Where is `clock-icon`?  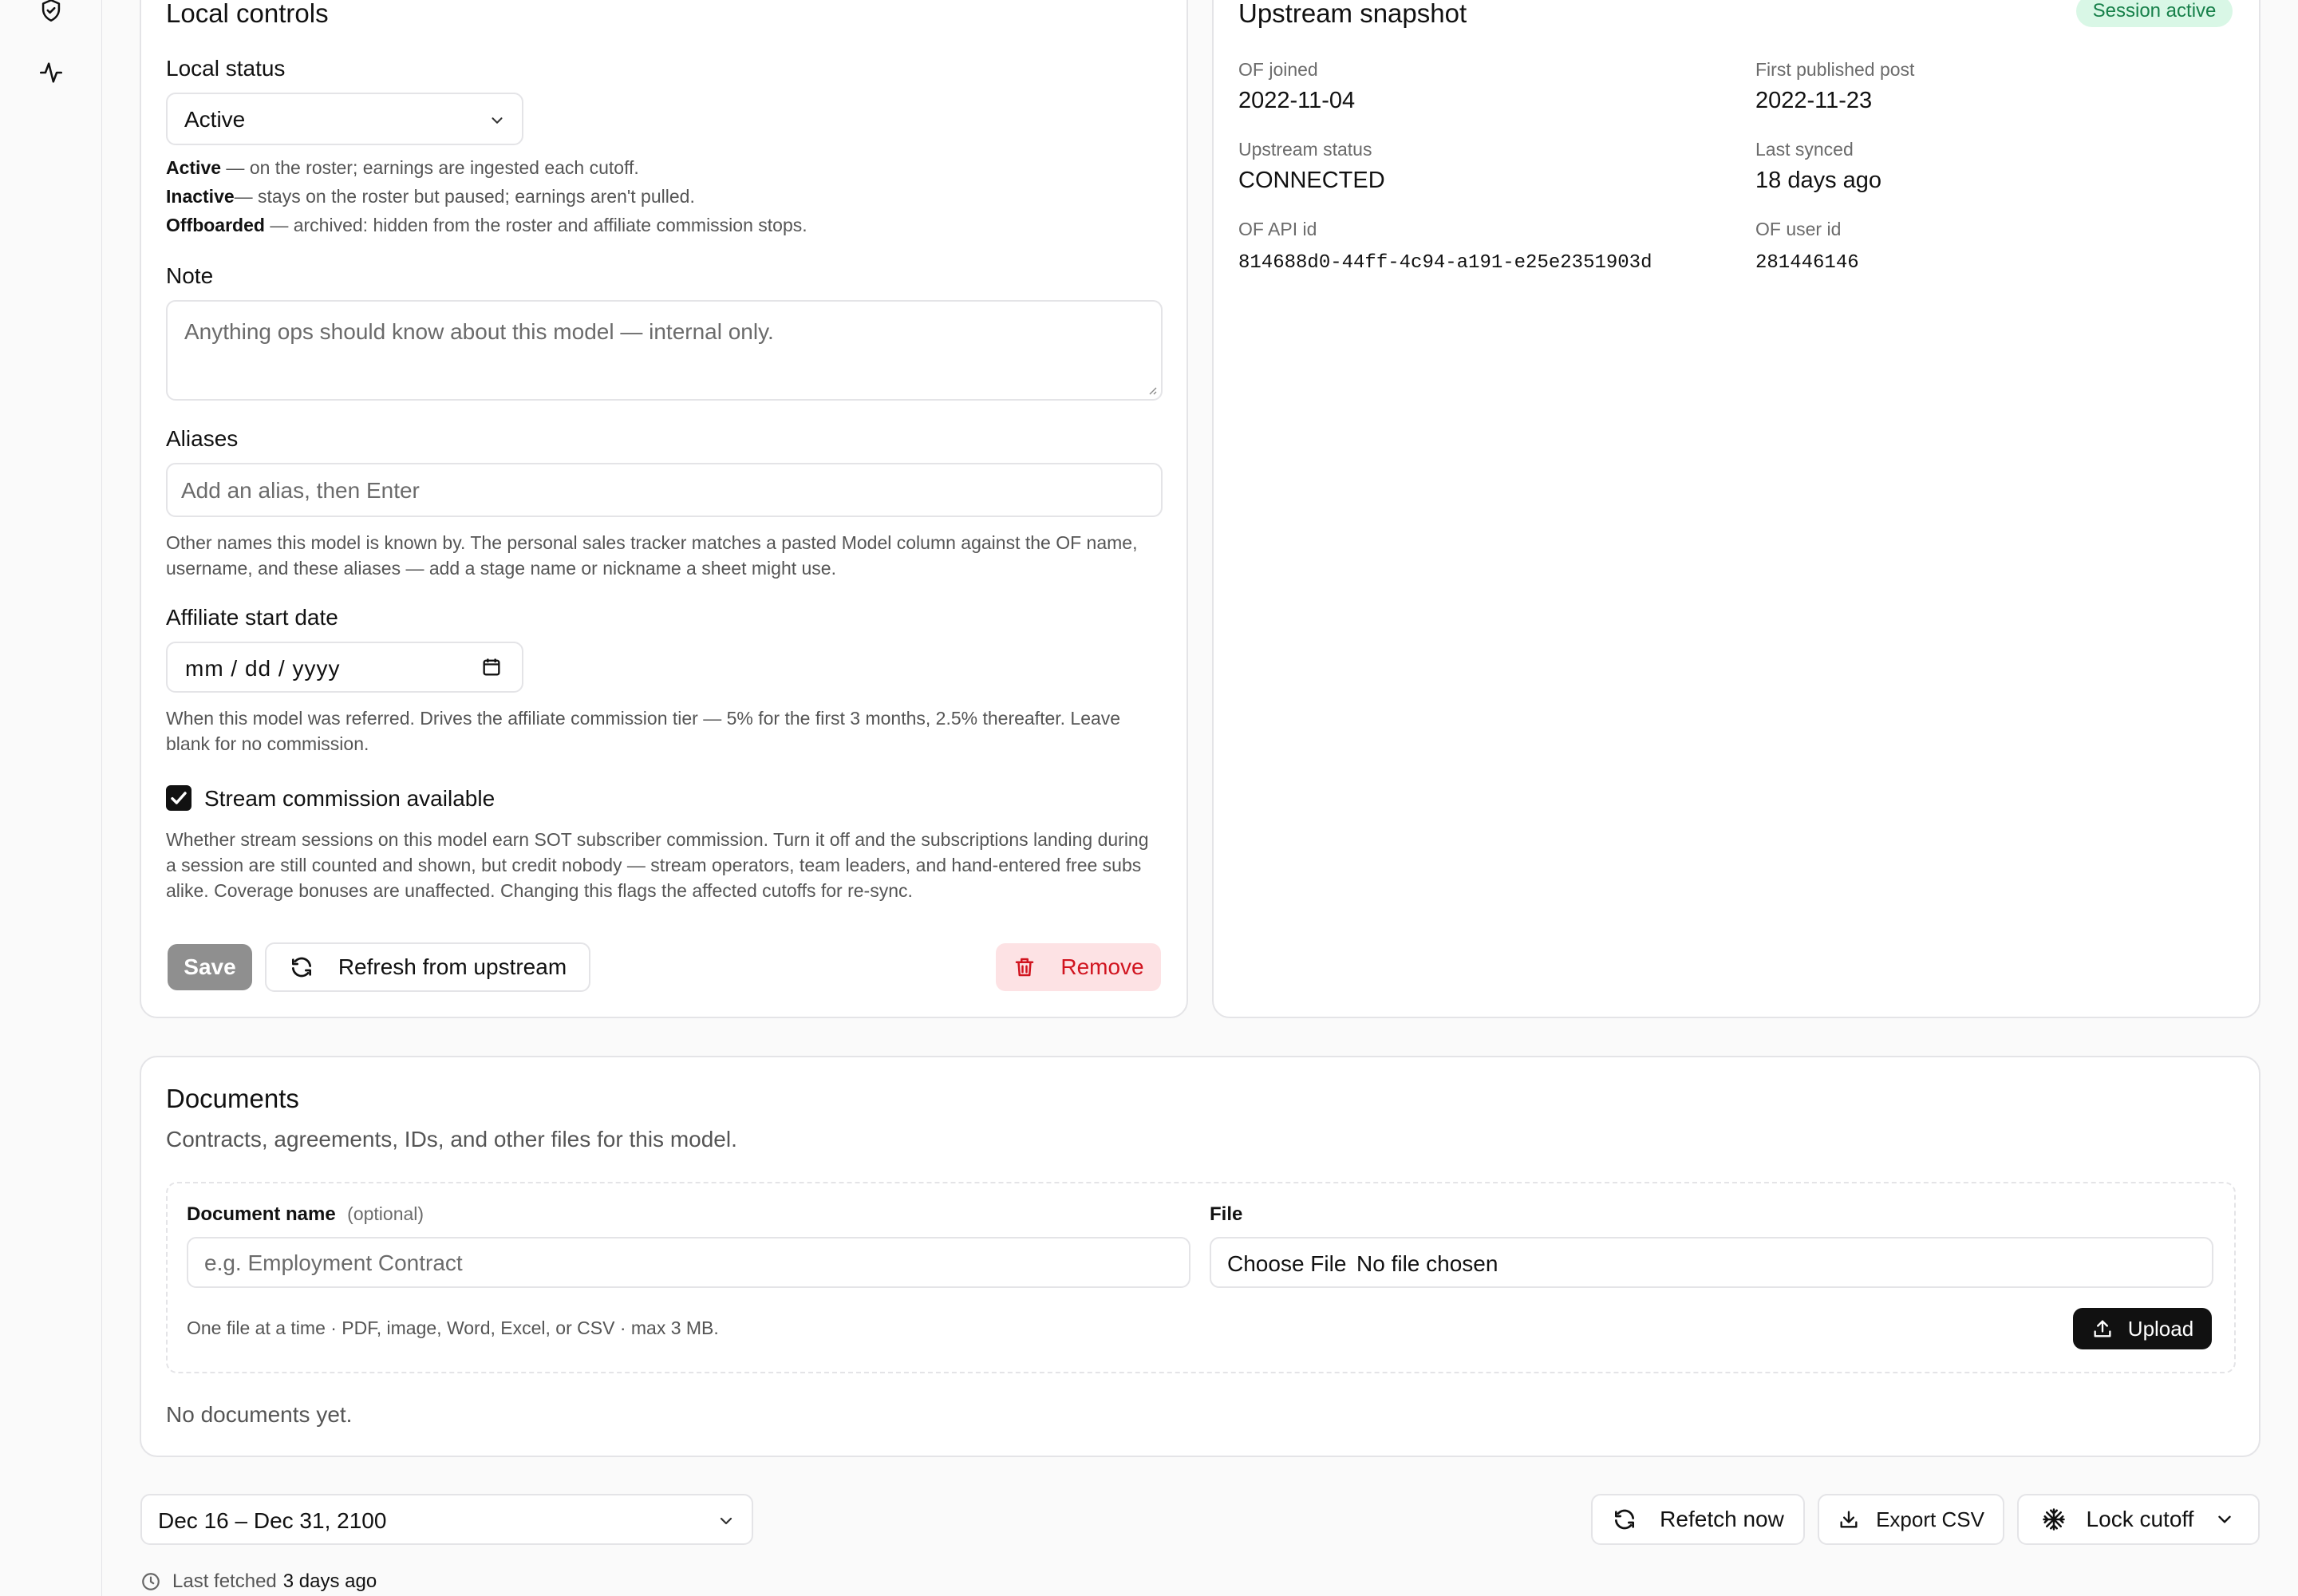 clock-icon is located at coordinates (151, 1581).